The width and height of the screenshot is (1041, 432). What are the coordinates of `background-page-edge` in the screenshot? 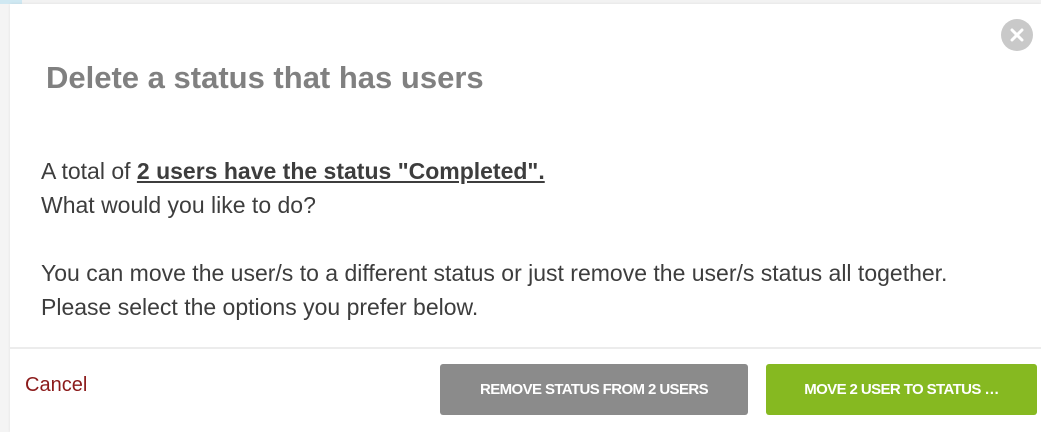 It's located at (5, 216).